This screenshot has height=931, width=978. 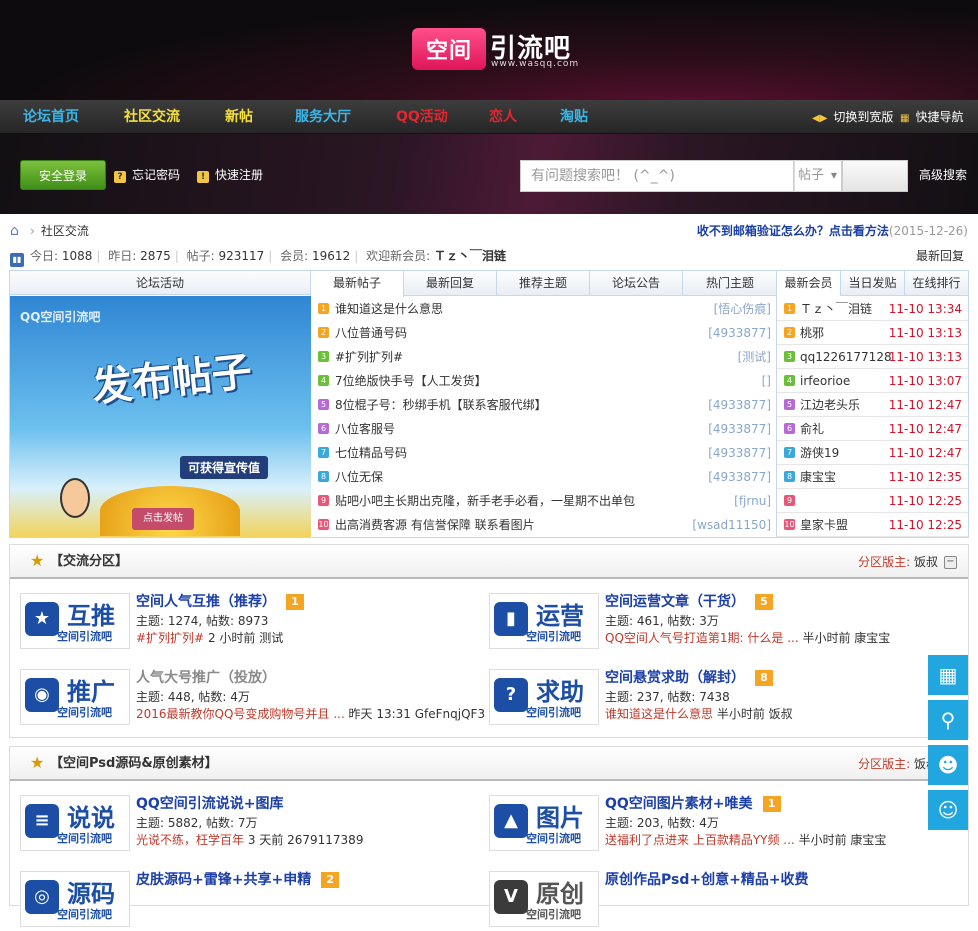 What do you see at coordinates (679, 804) in the screenshot?
I see `forum-name-text: QQ空间图片素材+唯美` at bounding box center [679, 804].